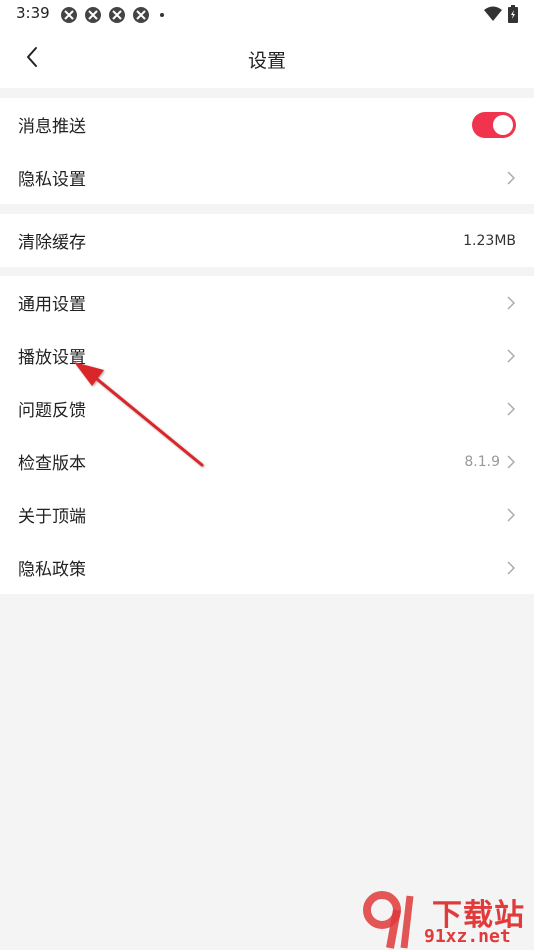 This screenshot has height=950, width=534. Describe the element at coordinates (52, 305) in the screenshot. I see `row-label: 通用设置` at that location.